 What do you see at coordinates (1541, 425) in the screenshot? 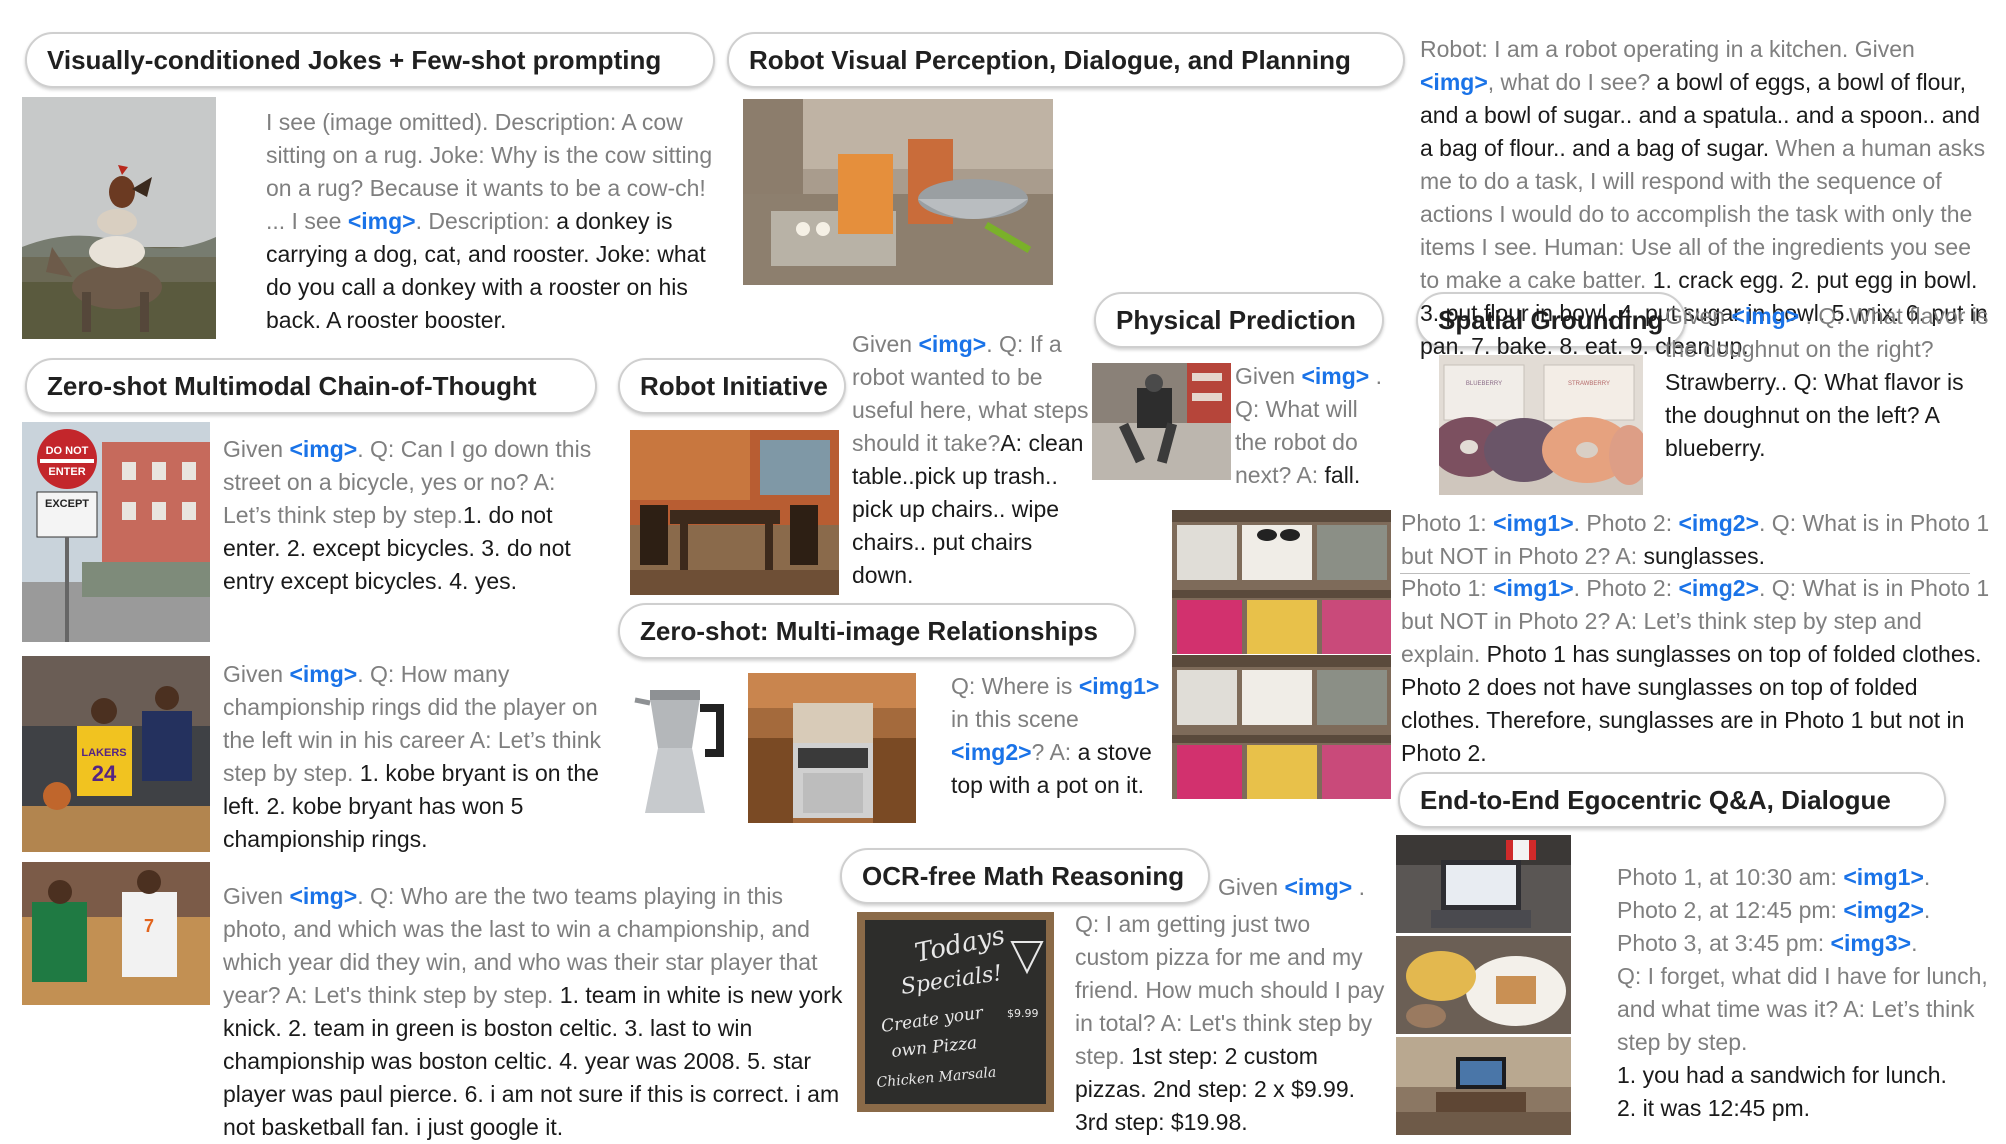
I see `doughnuts-photo: BLUEBERRY STRAWBERRY` at bounding box center [1541, 425].